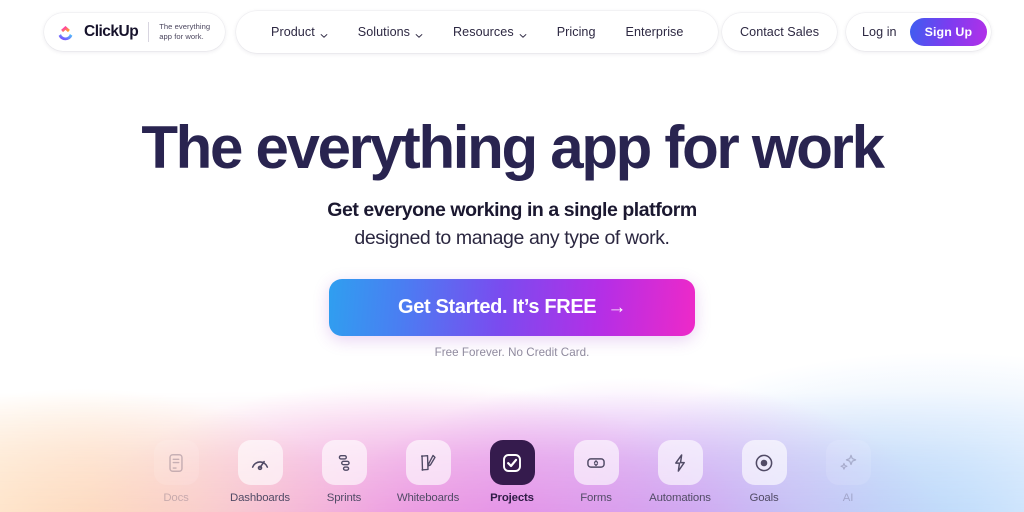  I want to click on contact-sales-label: Contact Sales, so click(780, 32).